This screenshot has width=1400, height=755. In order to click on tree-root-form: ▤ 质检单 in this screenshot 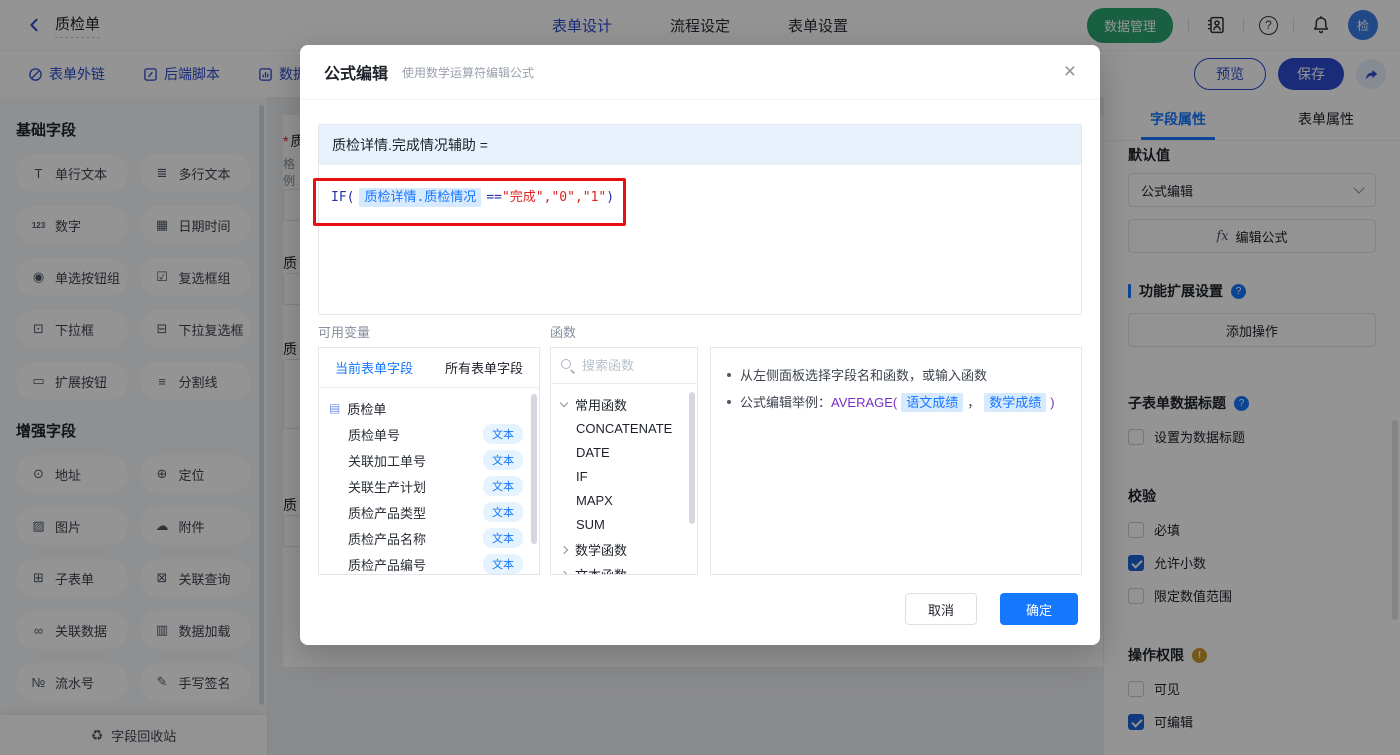, I will do `click(430, 408)`.